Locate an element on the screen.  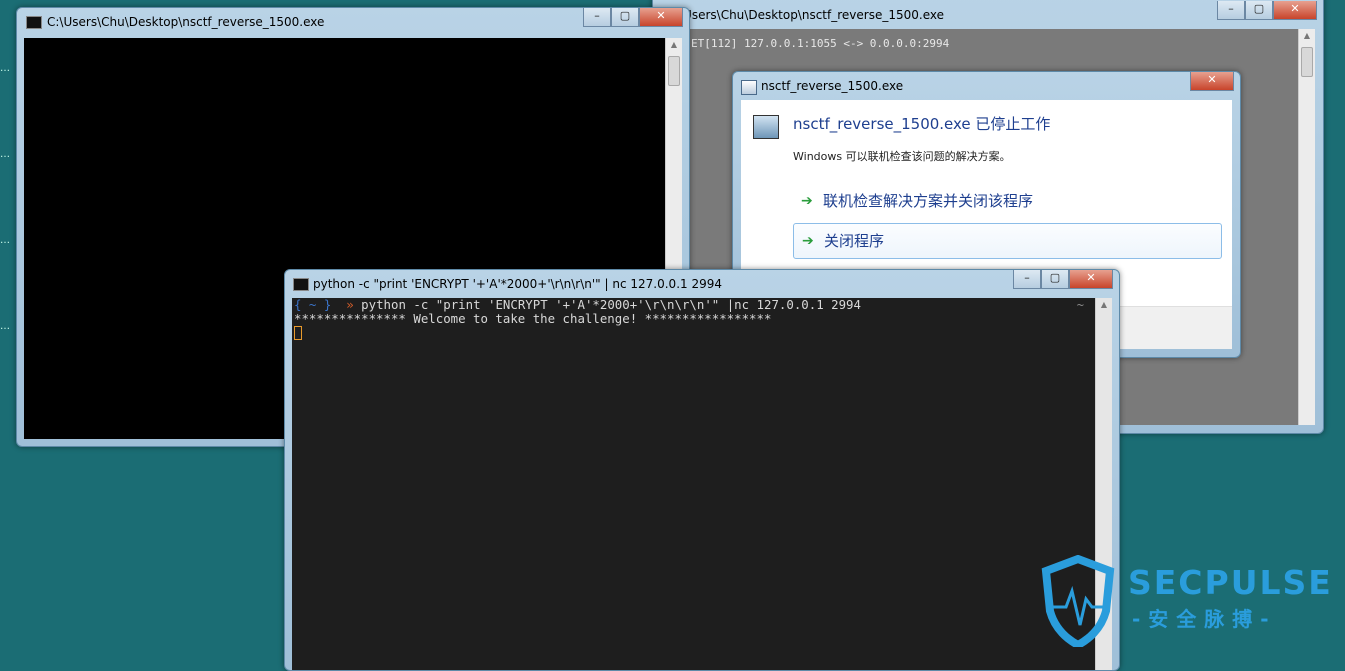
terminal-app-icon is located at coordinates (301, 284).